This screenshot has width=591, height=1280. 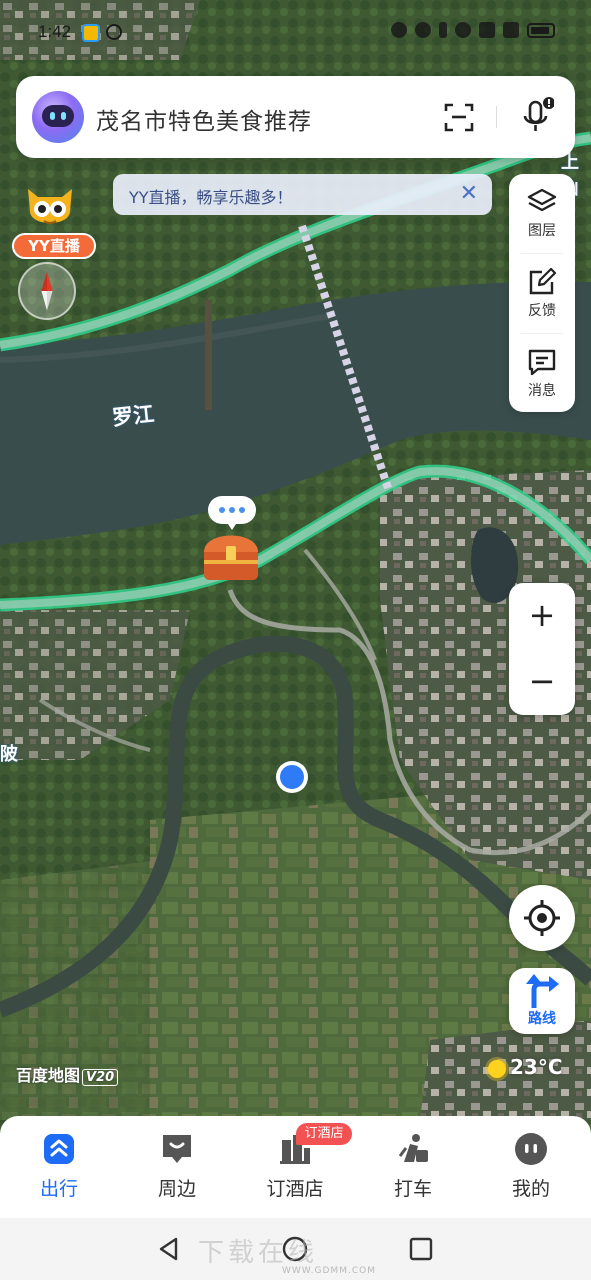 I want to click on message-icon, so click(x=542, y=362).